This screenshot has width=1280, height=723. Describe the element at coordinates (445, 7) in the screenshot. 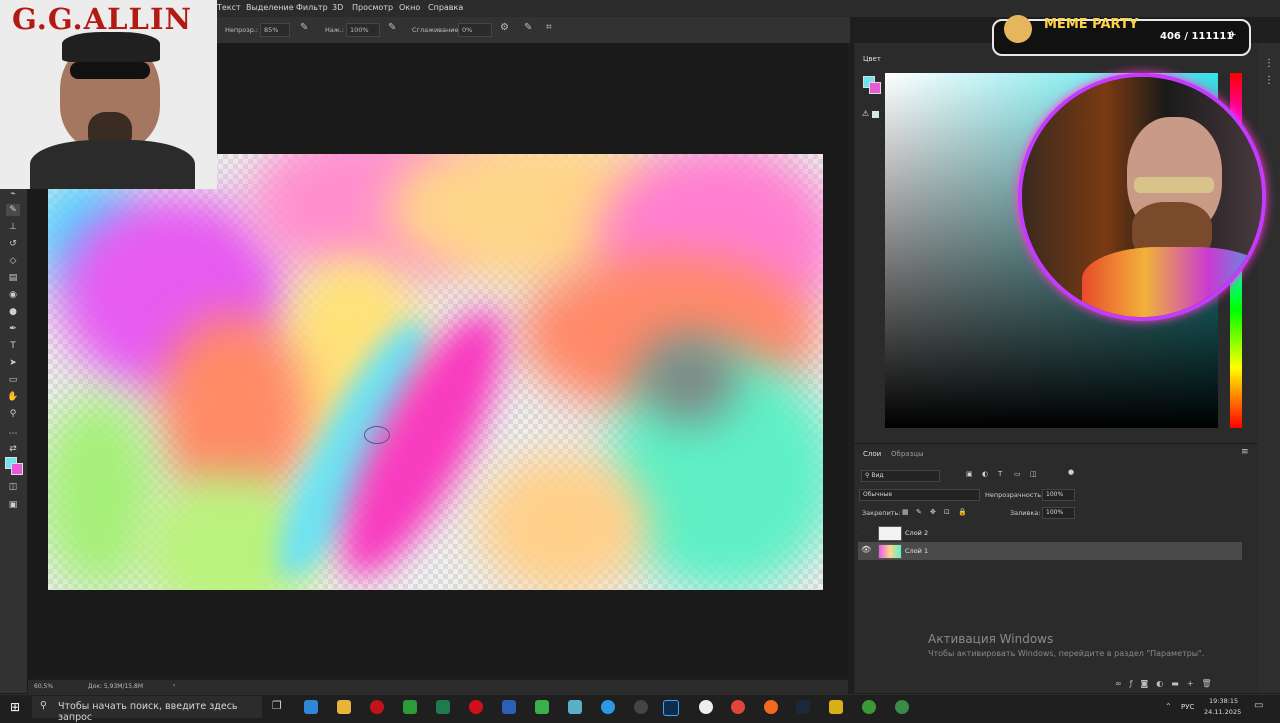

I see `menu-help: Справка` at that location.